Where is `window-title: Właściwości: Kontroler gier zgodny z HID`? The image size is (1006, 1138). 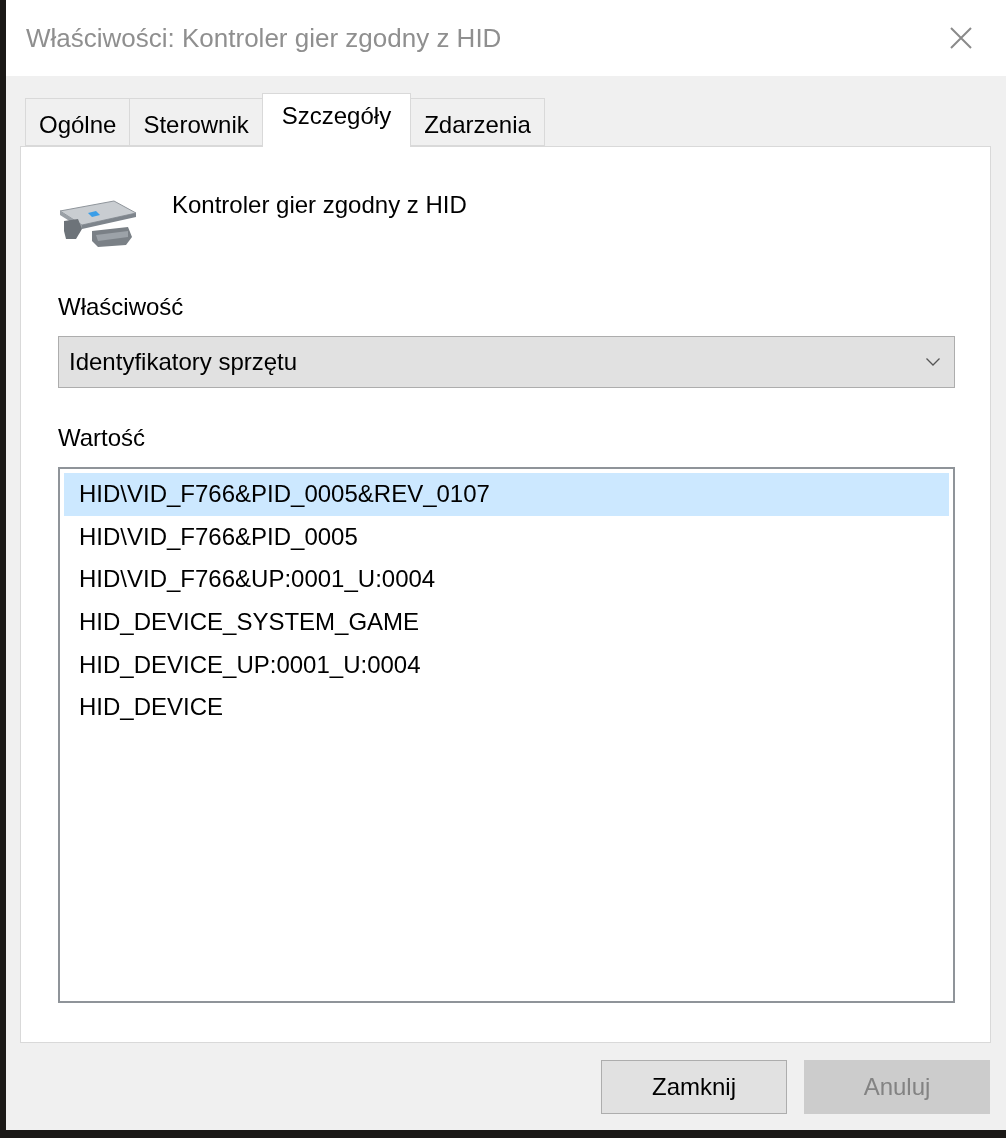 window-title: Właściwości: Kontroler gier zgodny z HID is located at coordinates (264, 38).